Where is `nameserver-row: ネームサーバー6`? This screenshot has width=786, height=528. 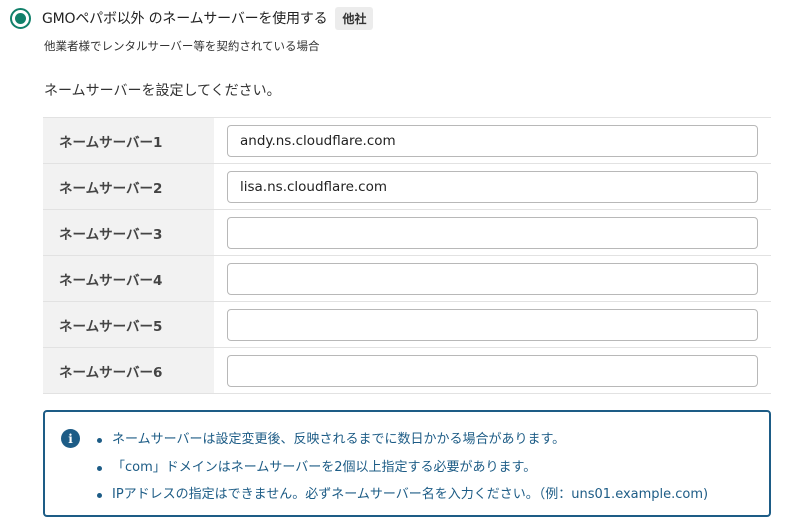 nameserver-row: ネームサーバー6 is located at coordinates (407, 371).